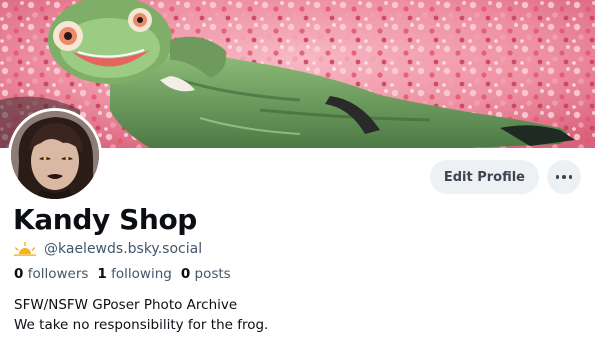  I want to click on profile-actions: Edit Profile, so click(505, 177).